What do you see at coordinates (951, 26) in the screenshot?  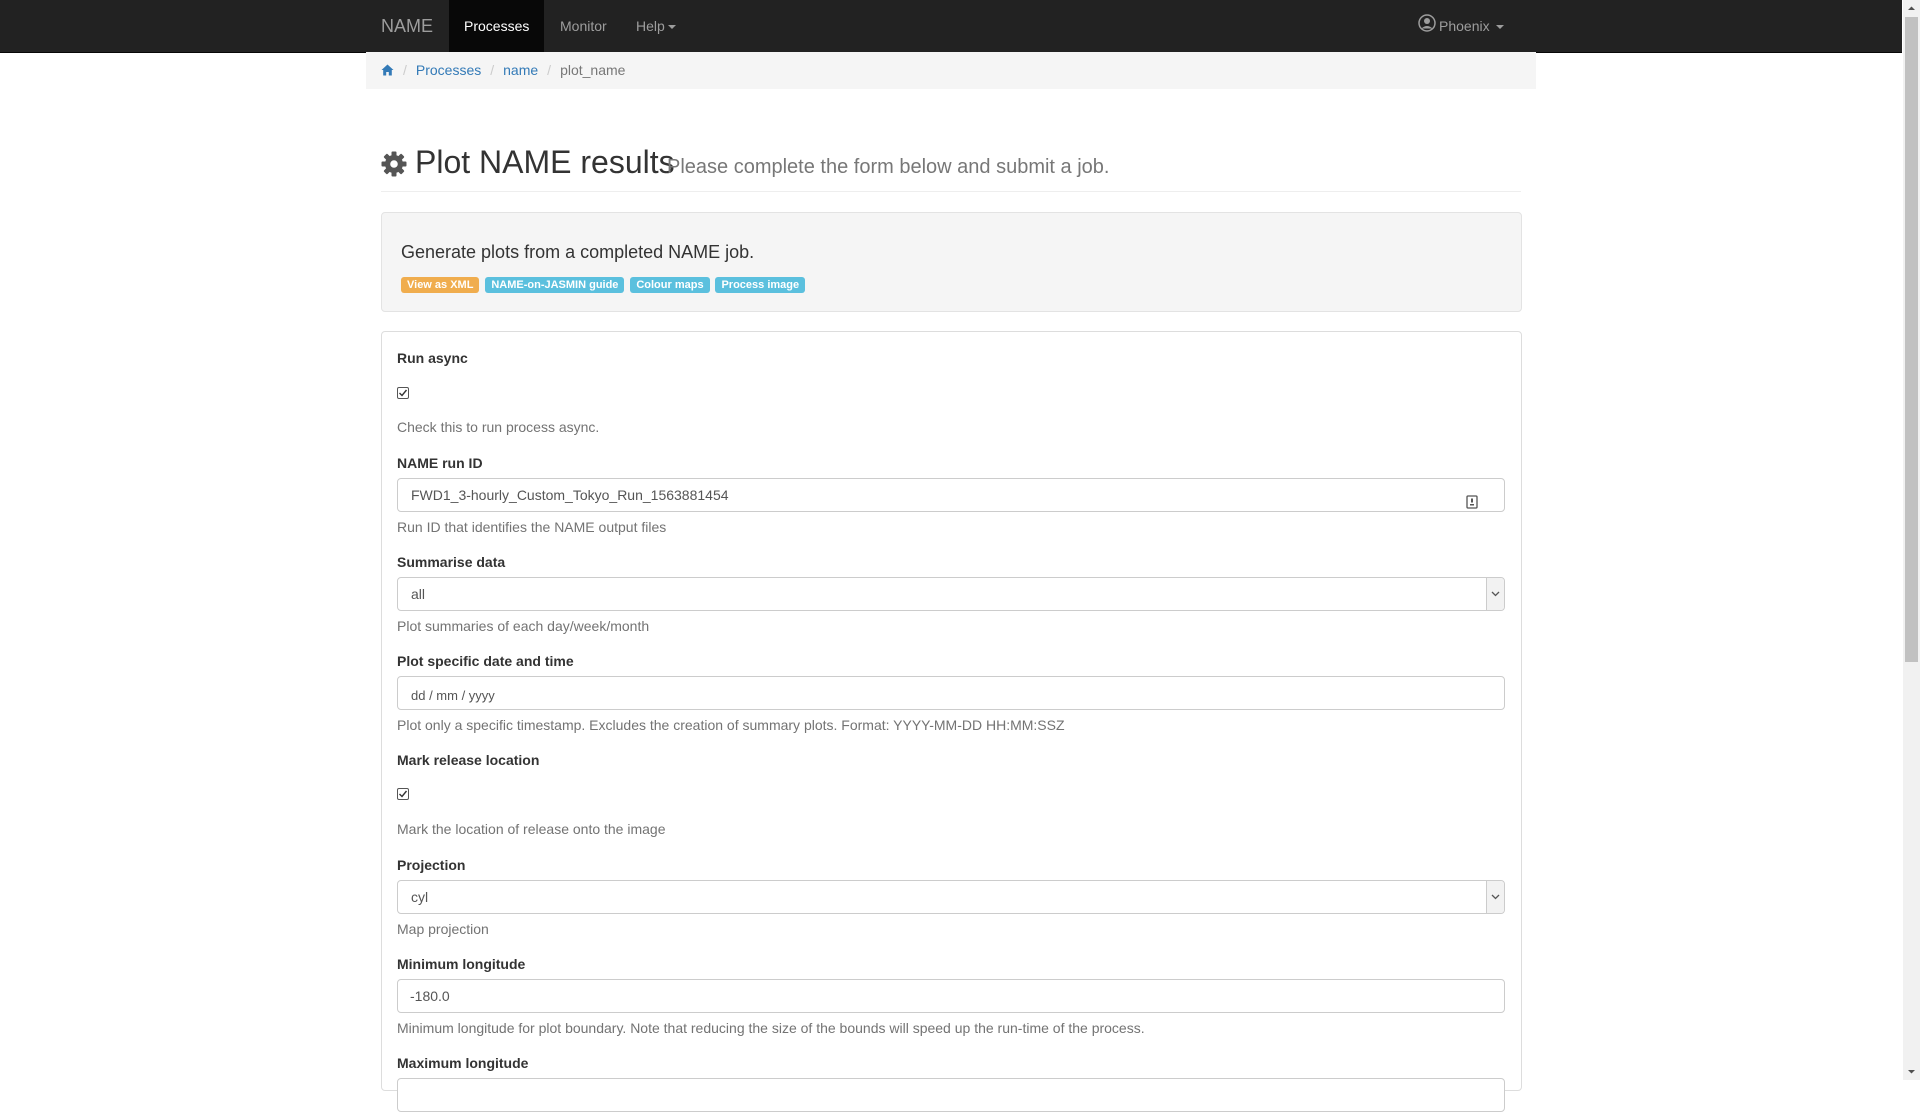 I see `top-navbar: NAME Processes Monitor Help Phoenix` at bounding box center [951, 26].